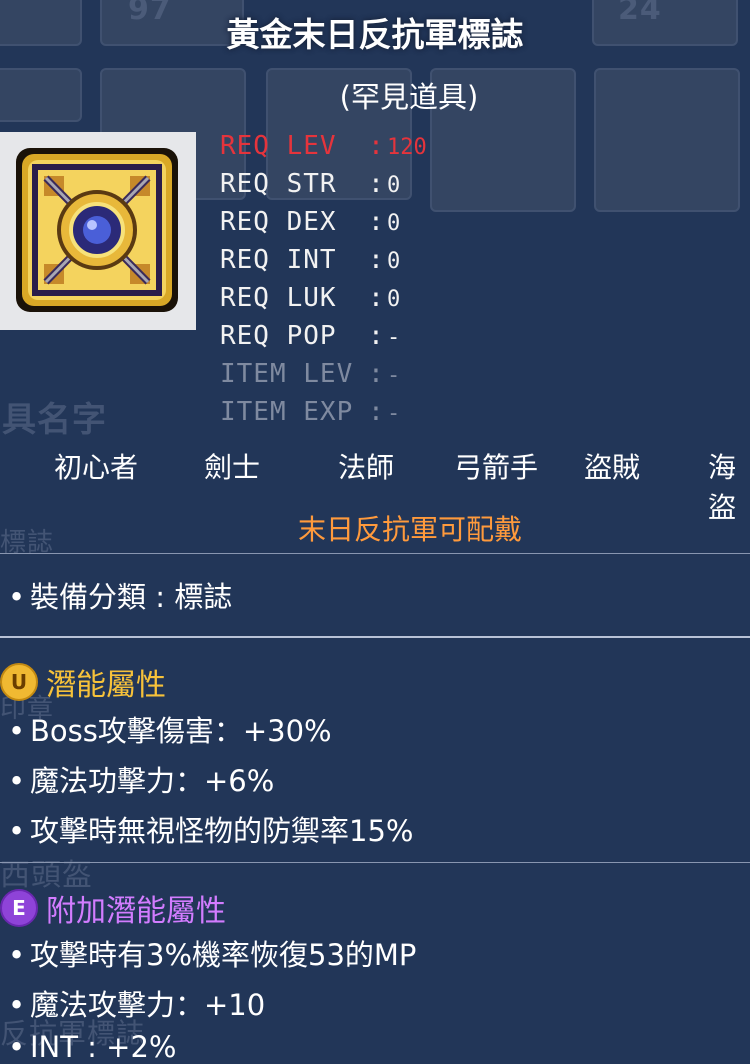  I want to click on item-name: 黃金末日反抗軍標誌, so click(375, 34).